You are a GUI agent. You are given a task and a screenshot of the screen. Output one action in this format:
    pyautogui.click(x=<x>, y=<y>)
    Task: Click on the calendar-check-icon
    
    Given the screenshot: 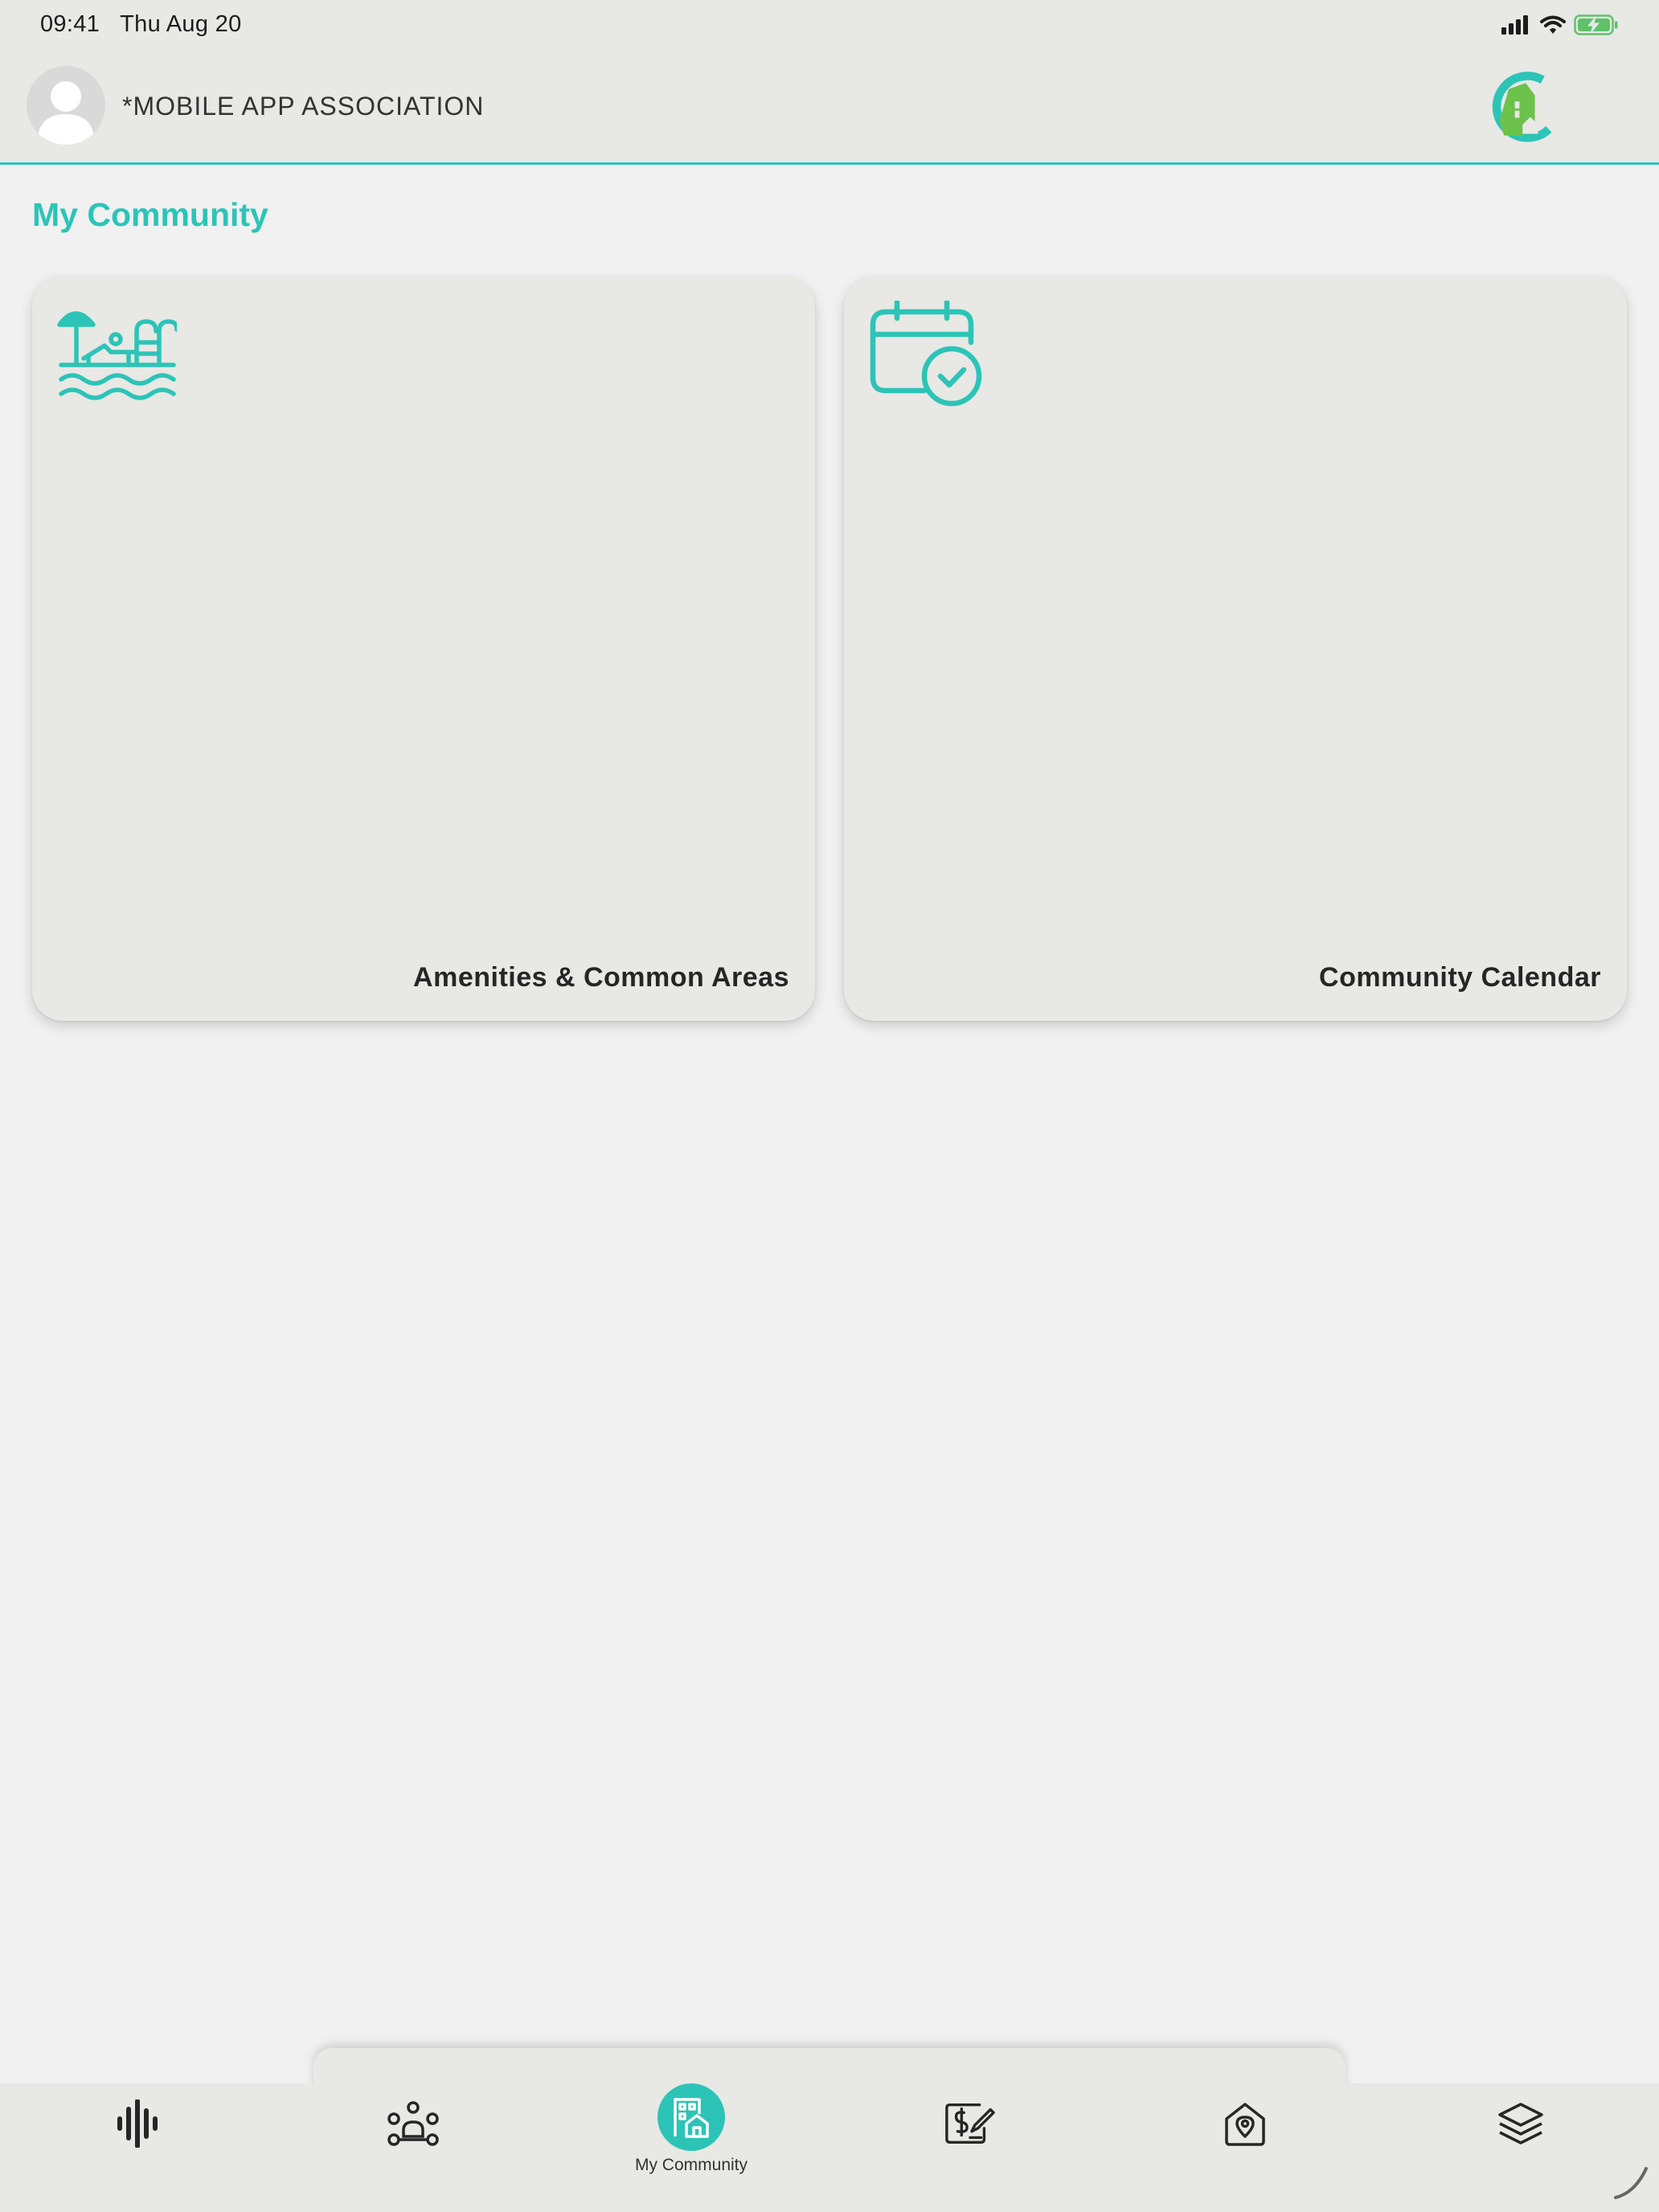 What is the action you would take?
    pyautogui.click(x=926, y=354)
    